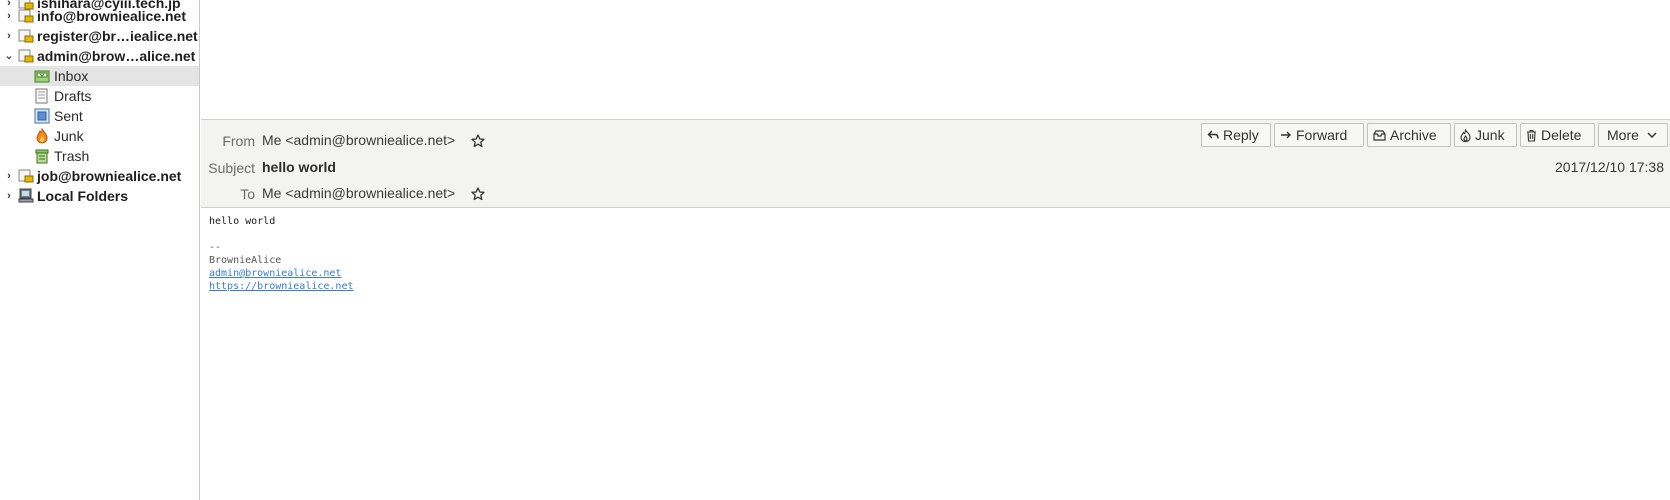 The height and width of the screenshot is (500, 1670). What do you see at coordinates (42, 116) in the screenshot?
I see `sent-icon` at bounding box center [42, 116].